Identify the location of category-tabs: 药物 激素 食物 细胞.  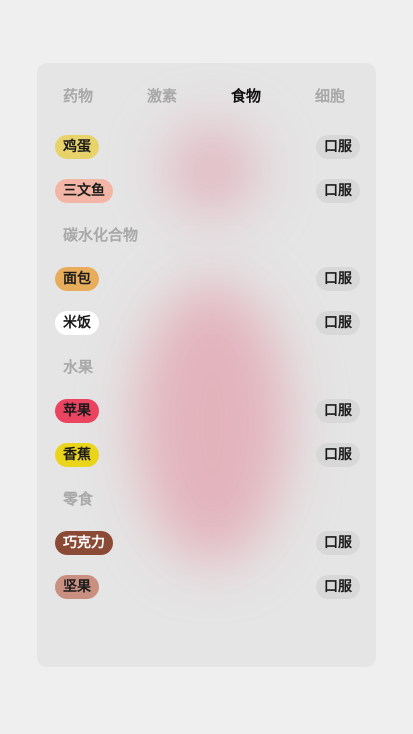
(206, 96).